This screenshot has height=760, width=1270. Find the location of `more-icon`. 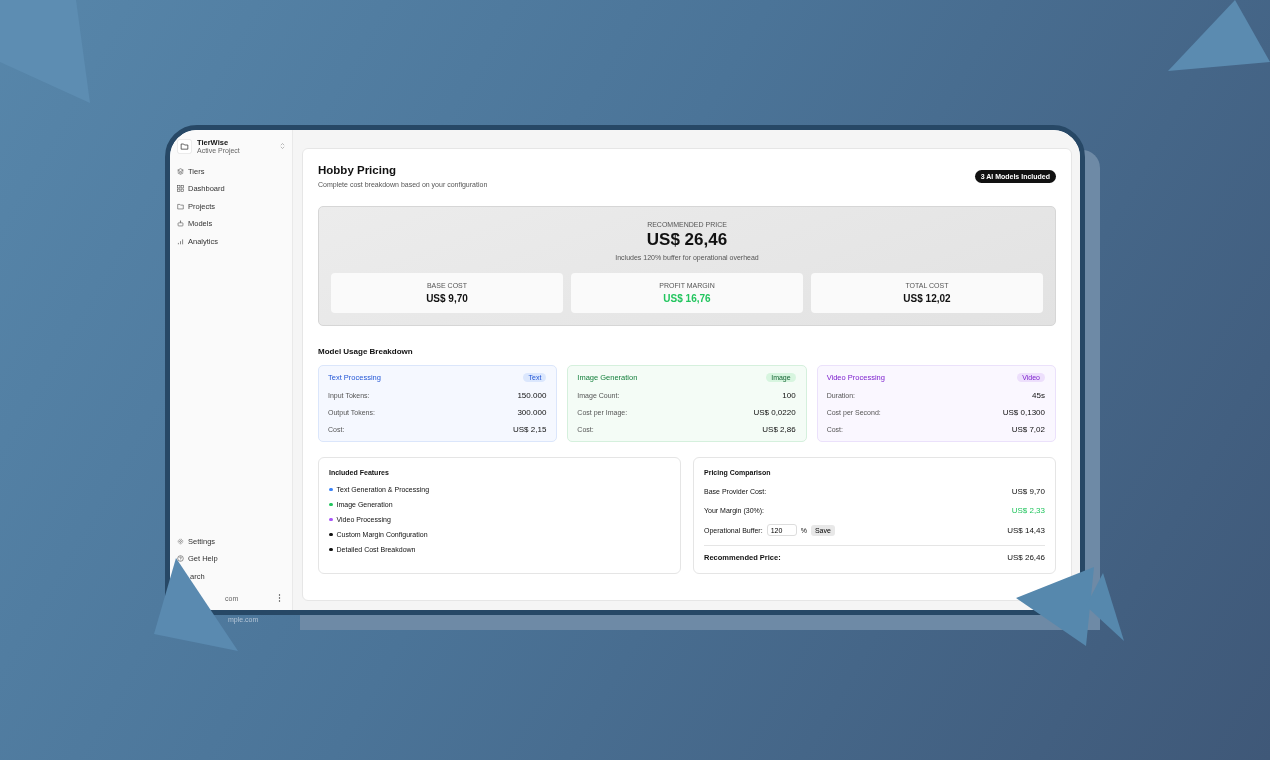

more-icon is located at coordinates (279, 598).